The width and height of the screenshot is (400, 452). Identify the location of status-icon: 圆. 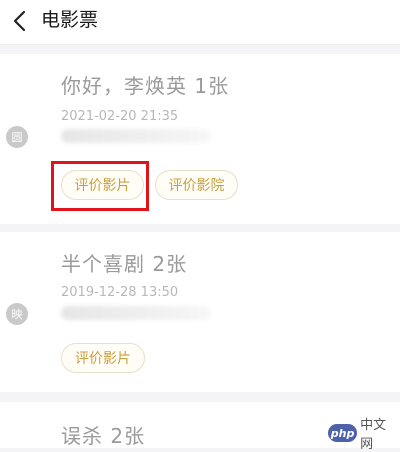
(17, 137).